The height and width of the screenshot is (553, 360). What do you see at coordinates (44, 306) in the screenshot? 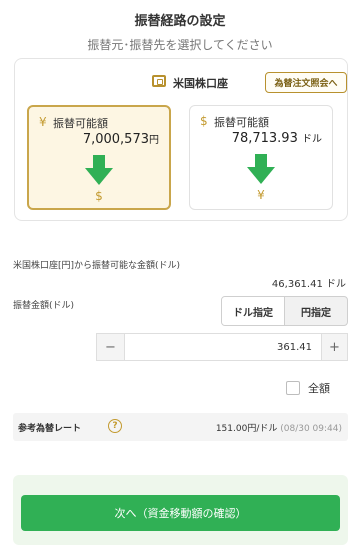
I see `transfer-amount-label: 振替金額(ドル)` at bounding box center [44, 306].